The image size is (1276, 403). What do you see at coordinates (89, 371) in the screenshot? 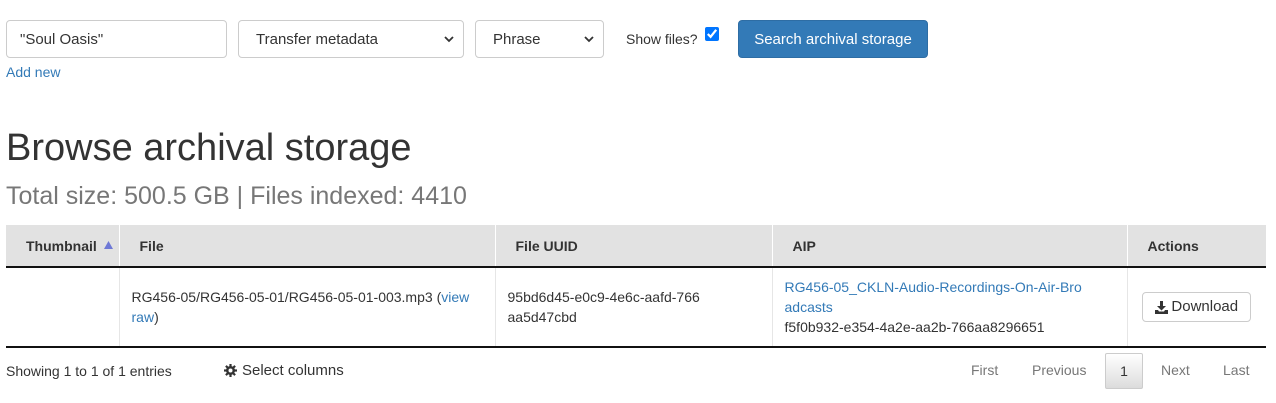
I see `showing-entries-text: Showing 1 to 1 of 1 entries` at bounding box center [89, 371].